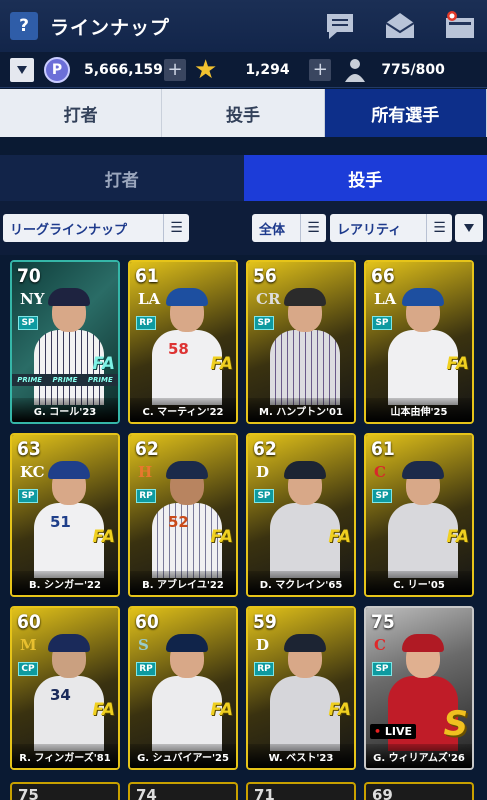 This screenshot has width=487, height=800. What do you see at coordinates (383, 276) in the screenshot?
I see `card-rating: 66` at bounding box center [383, 276].